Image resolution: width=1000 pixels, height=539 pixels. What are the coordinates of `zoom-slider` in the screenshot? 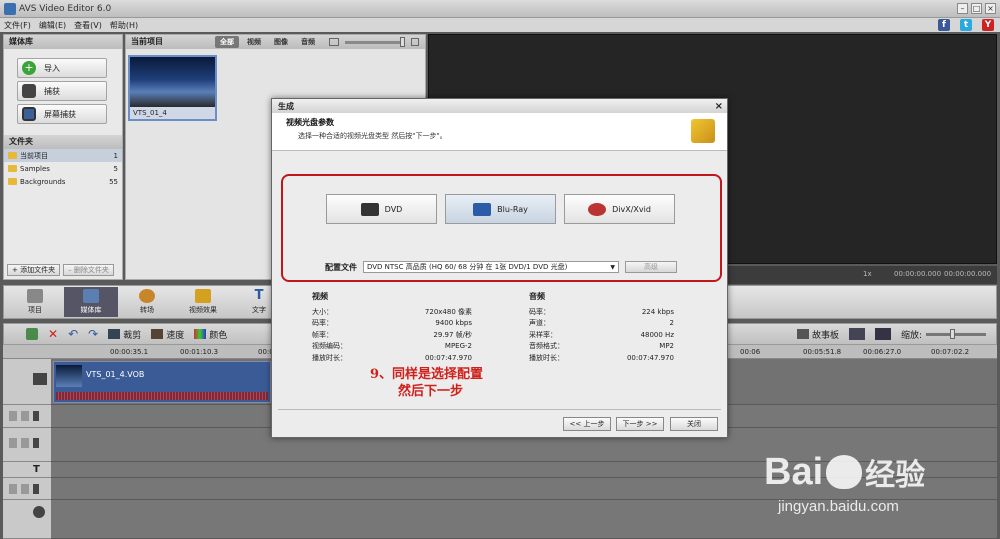 It's located at (956, 333).